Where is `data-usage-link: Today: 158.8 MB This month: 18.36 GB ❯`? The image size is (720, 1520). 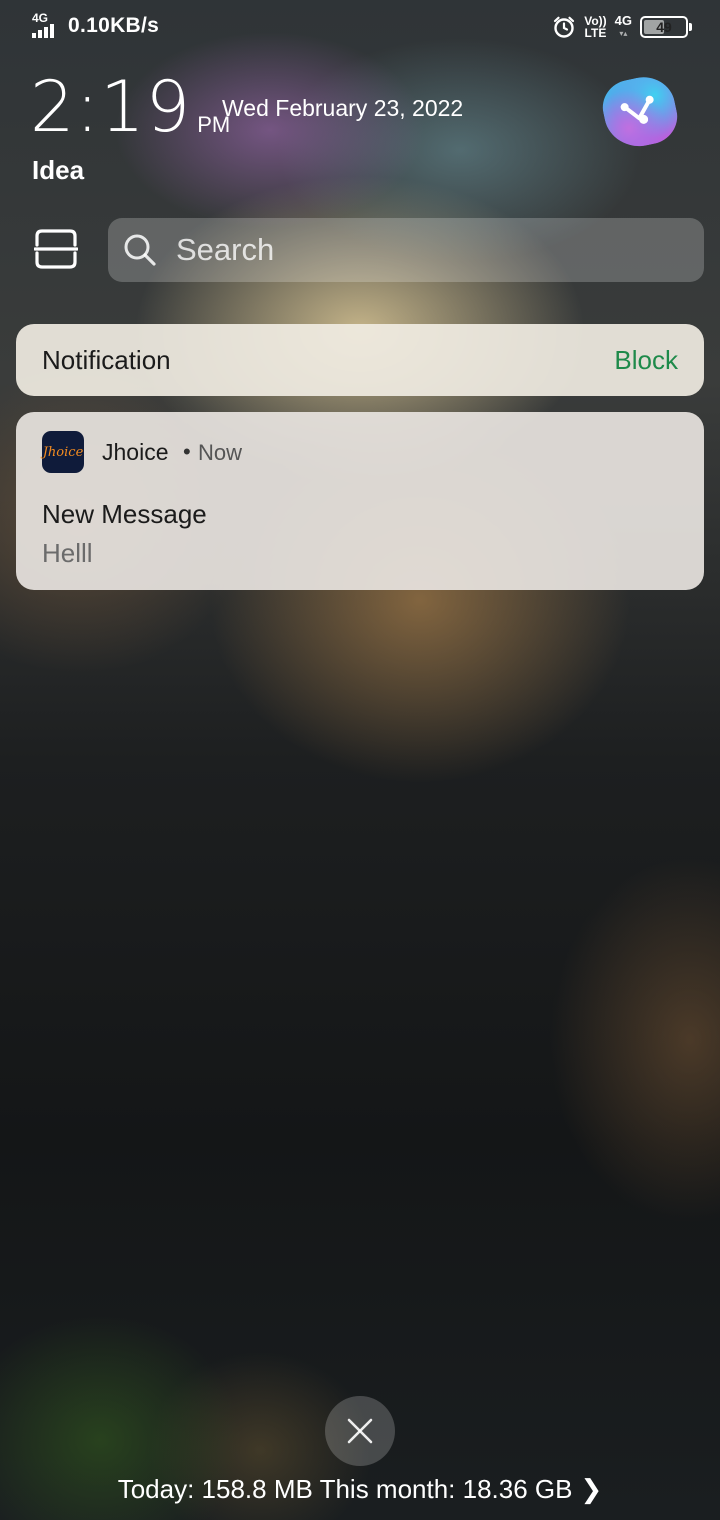
data-usage-link: Today: 158.8 MB This month: 18.36 GB ❯ is located at coordinates (360, 1489).